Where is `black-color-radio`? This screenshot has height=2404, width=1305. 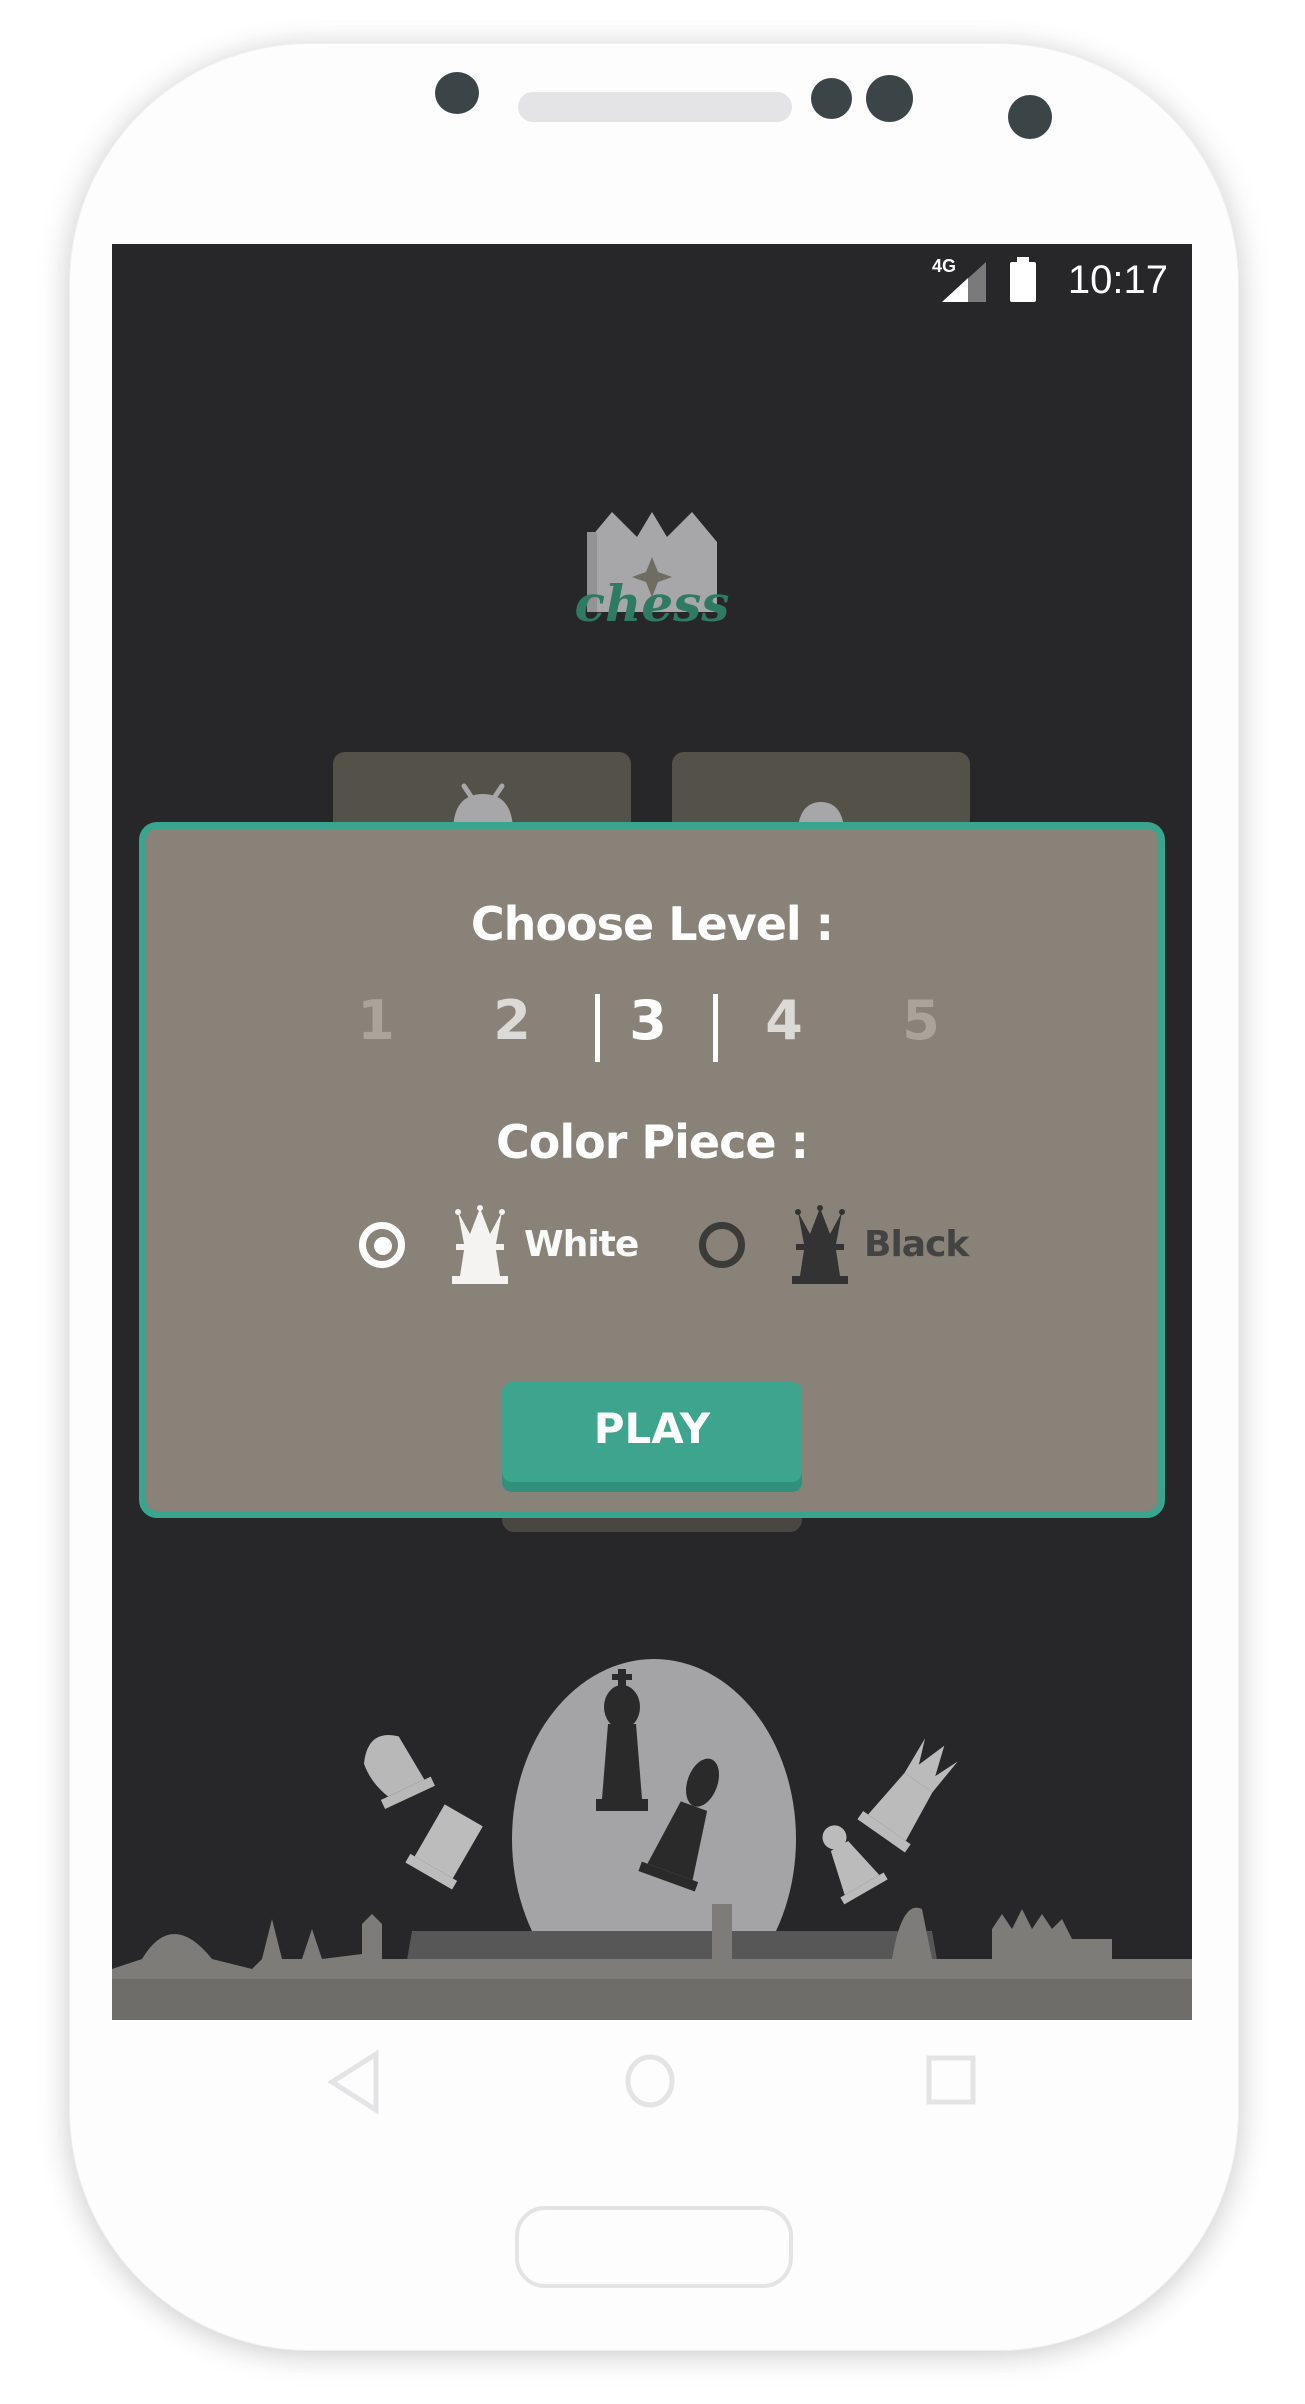 black-color-radio is located at coordinates (722, 1245).